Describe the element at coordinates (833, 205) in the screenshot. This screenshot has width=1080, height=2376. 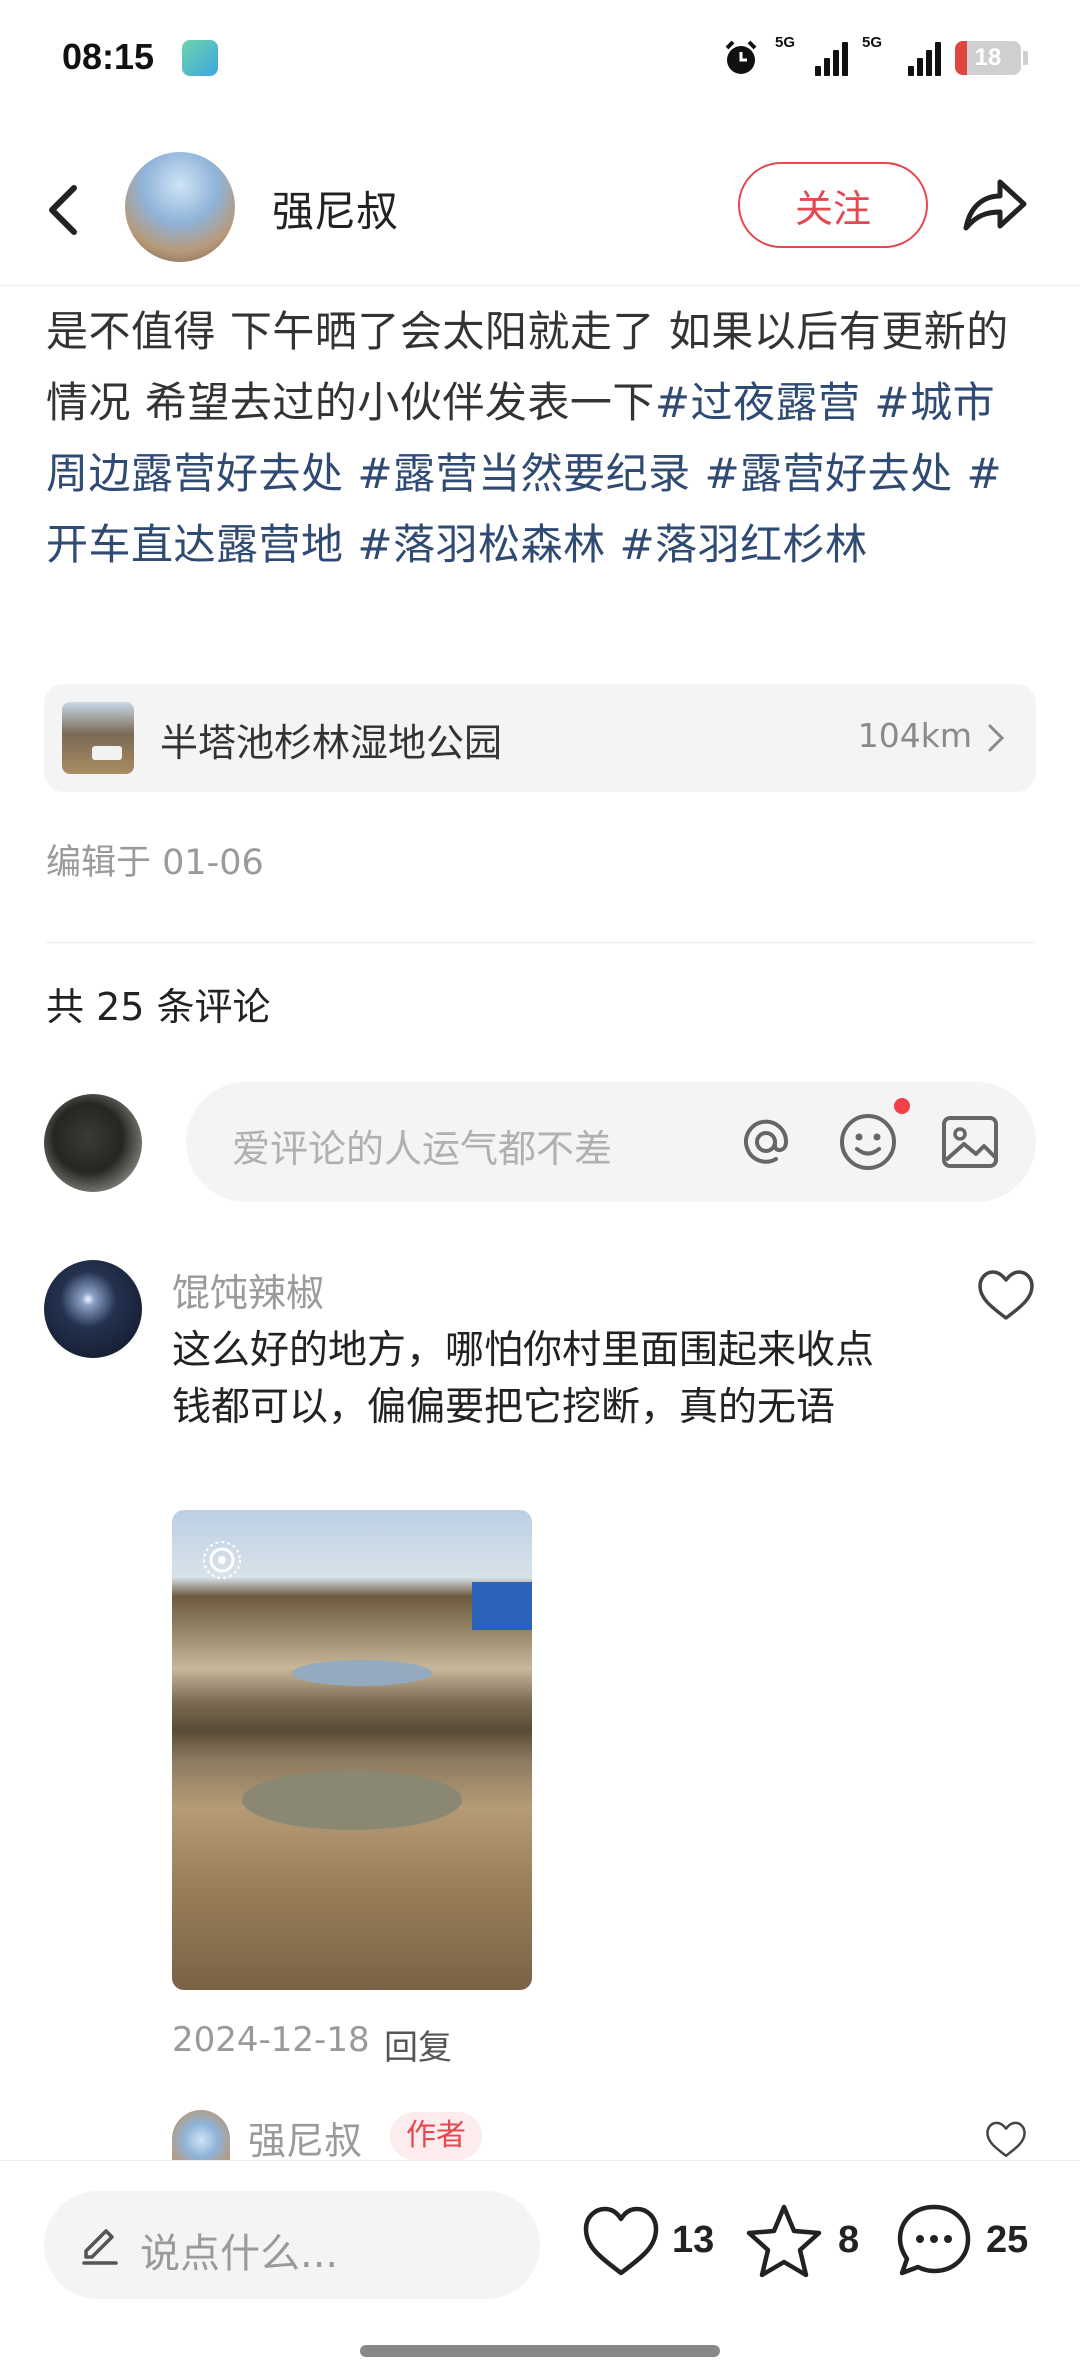
I see `follow-button: 关注` at that location.